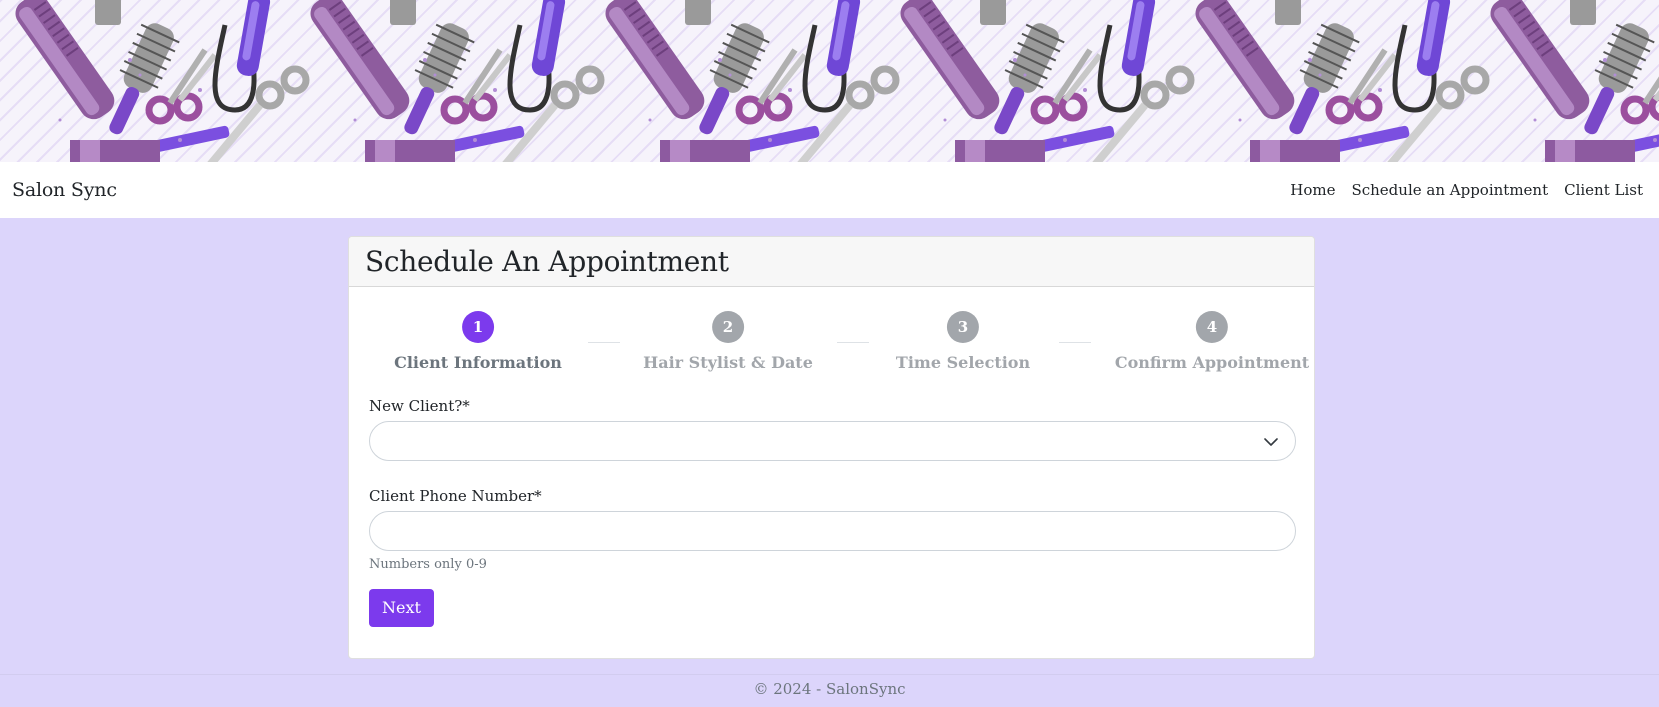 The height and width of the screenshot is (707, 1659). Describe the element at coordinates (831, 406) in the screenshot. I see `new-client-label: New Client?*` at that location.